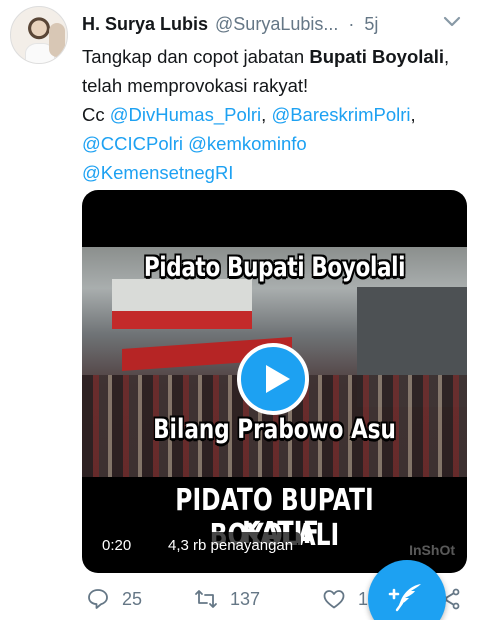  Describe the element at coordinates (245, 598) in the screenshot. I see `retweet-count: 137` at that location.